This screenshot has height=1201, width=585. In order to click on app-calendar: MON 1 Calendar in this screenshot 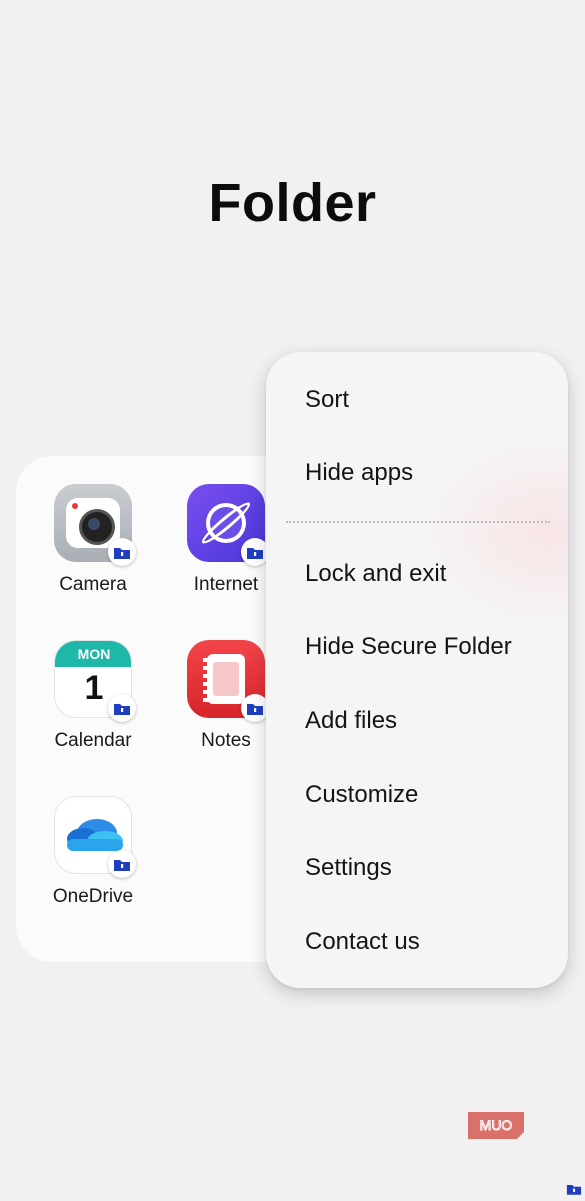, I will do `click(93, 696)`.